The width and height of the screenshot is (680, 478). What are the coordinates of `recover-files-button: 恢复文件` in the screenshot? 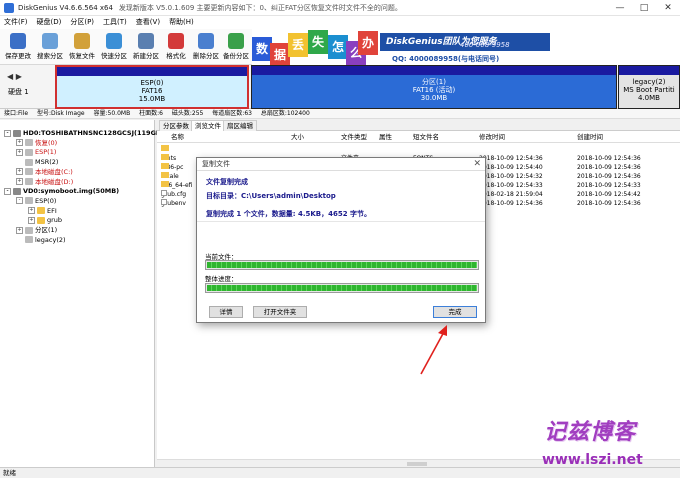 It's located at (82, 47).